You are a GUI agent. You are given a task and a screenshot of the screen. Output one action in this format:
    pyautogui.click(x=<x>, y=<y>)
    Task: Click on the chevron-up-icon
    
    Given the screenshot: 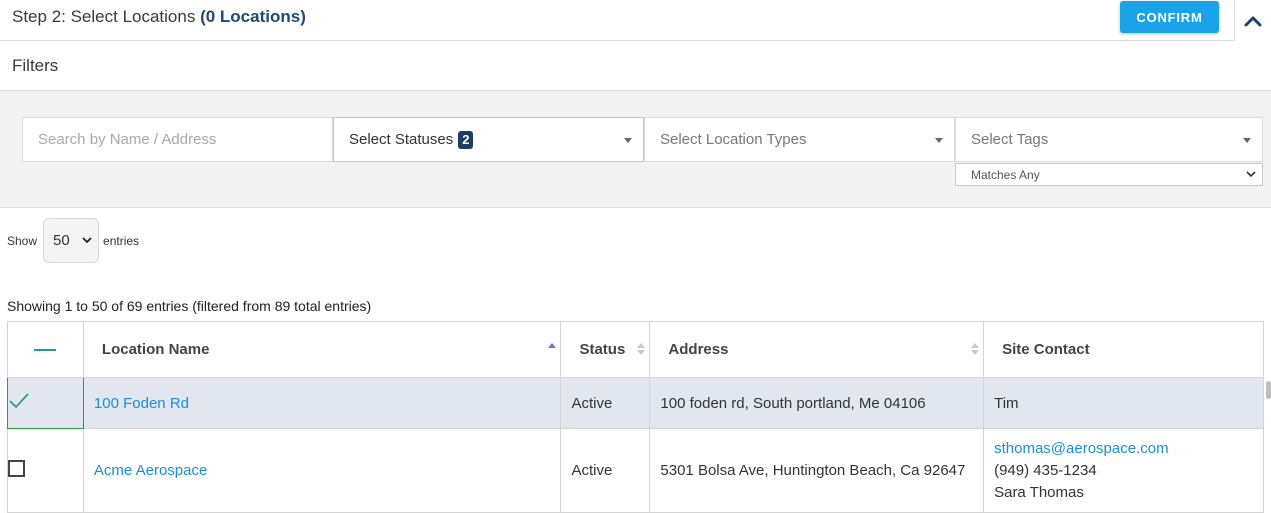 What is the action you would take?
    pyautogui.click(x=1253, y=21)
    